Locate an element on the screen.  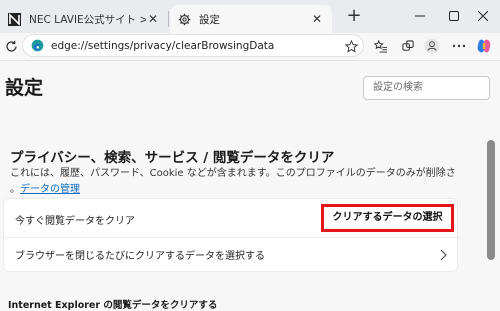
favorite-star-icon is located at coordinates (351, 46).